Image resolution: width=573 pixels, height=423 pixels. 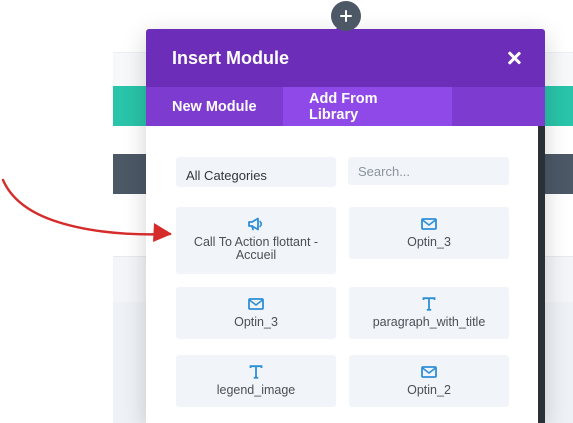 What do you see at coordinates (429, 313) in the screenshot?
I see `library-module-card: paragraph_with_title` at bounding box center [429, 313].